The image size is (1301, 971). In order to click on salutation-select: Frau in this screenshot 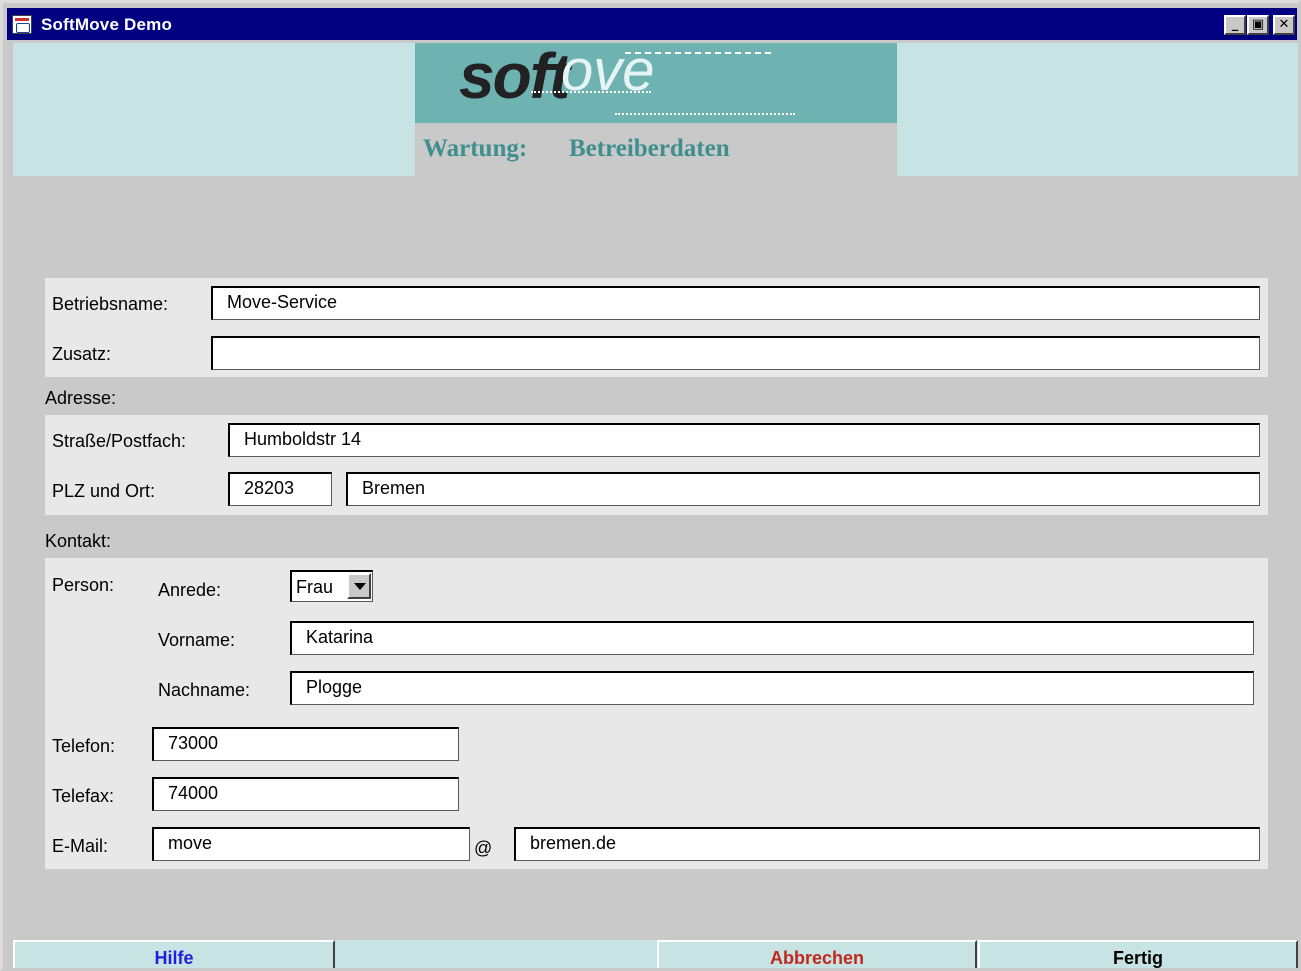, I will do `click(331, 586)`.